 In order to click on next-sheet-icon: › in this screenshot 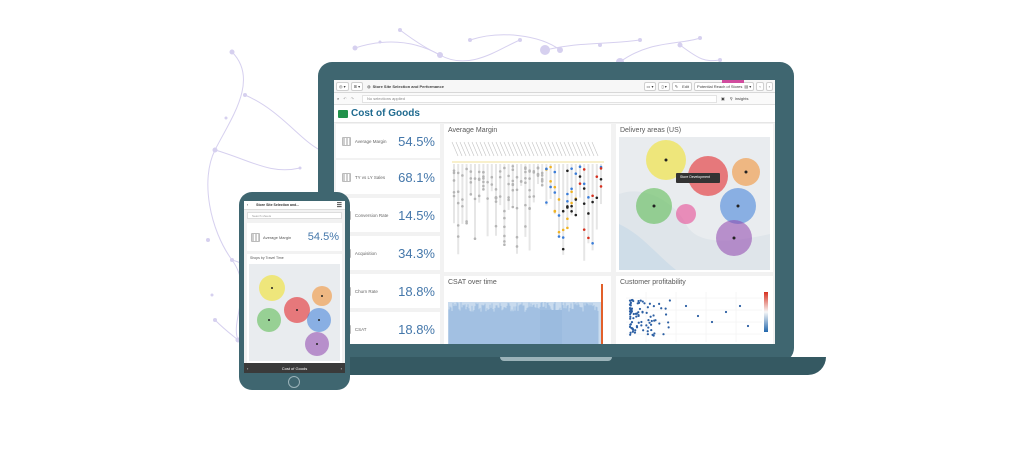, I will do `click(341, 368)`.